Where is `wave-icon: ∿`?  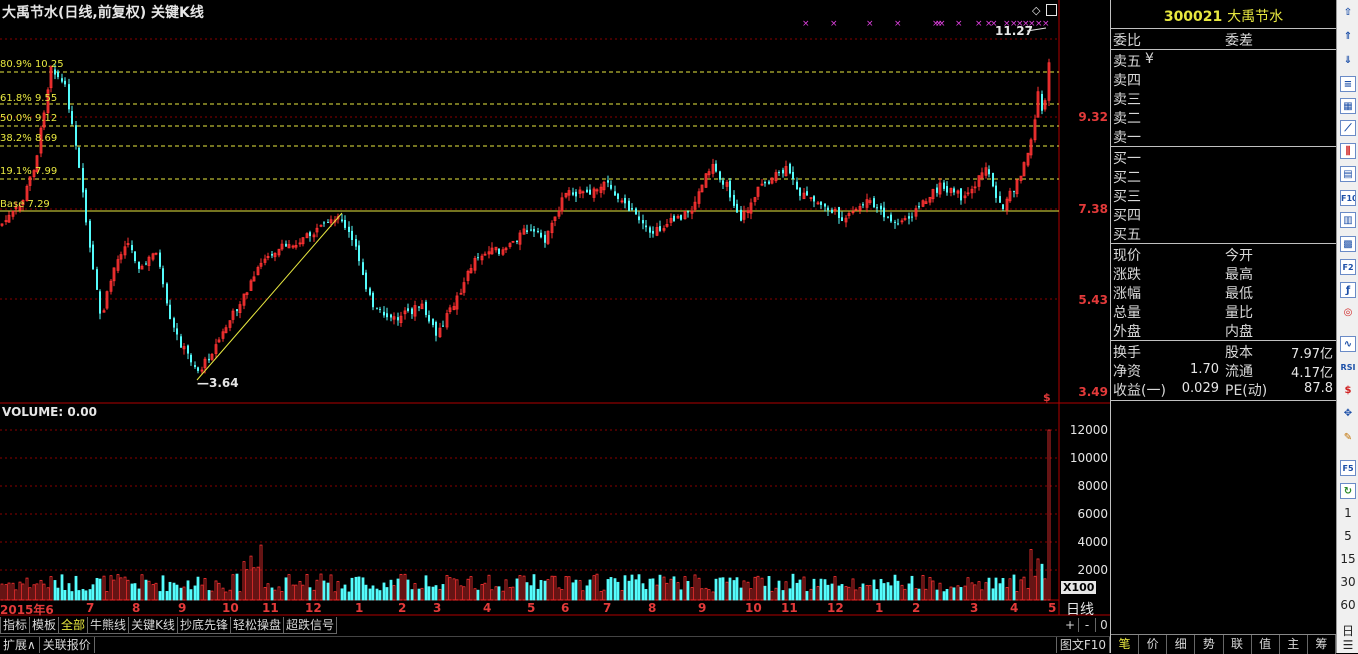 wave-icon: ∿ is located at coordinates (1348, 344).